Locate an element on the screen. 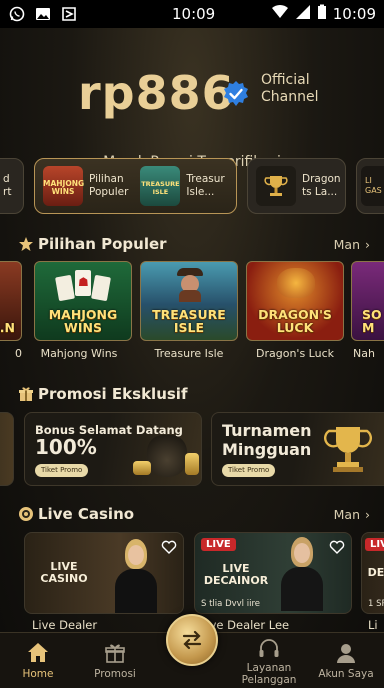 This screenshot has height=688, width=384. status-icons-right: 10:09 is located at coordinates (323, 14).